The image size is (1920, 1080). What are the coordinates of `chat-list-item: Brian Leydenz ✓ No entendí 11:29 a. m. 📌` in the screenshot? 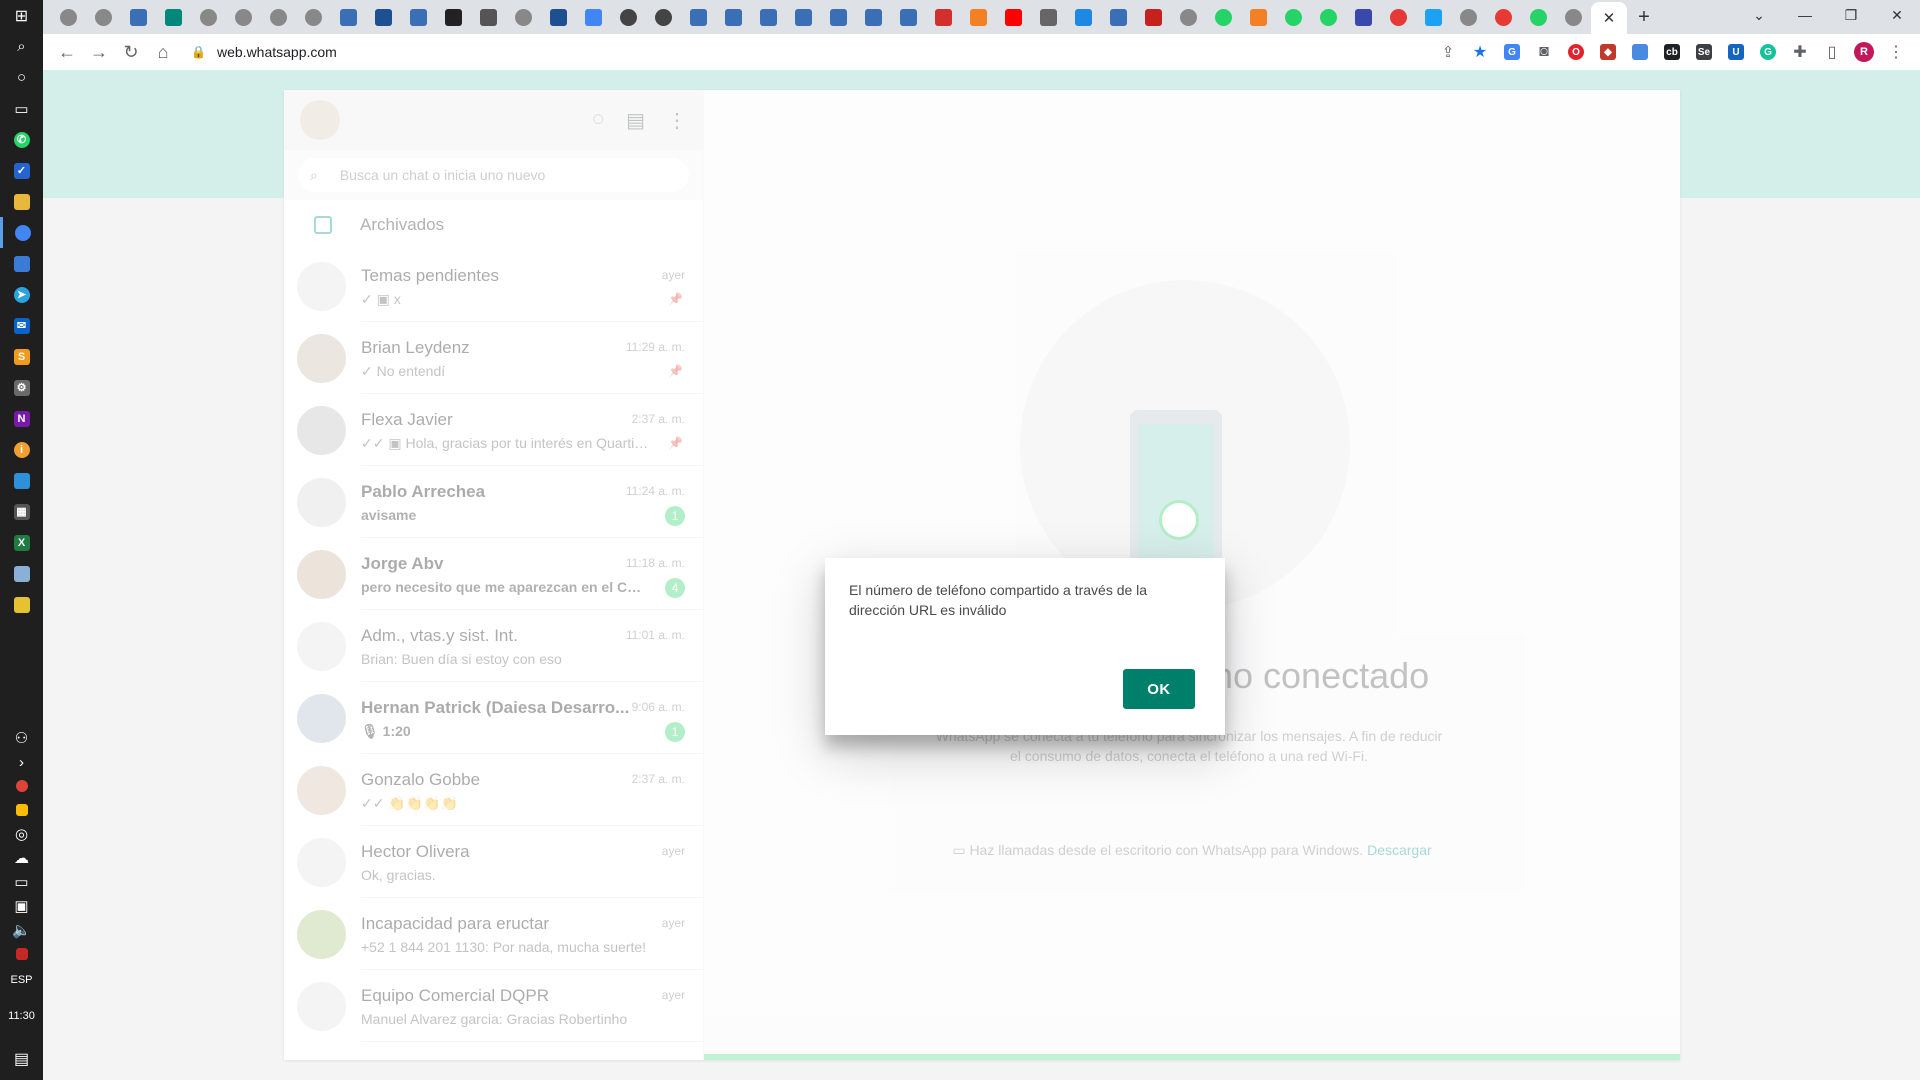 It's located at (493, 358).